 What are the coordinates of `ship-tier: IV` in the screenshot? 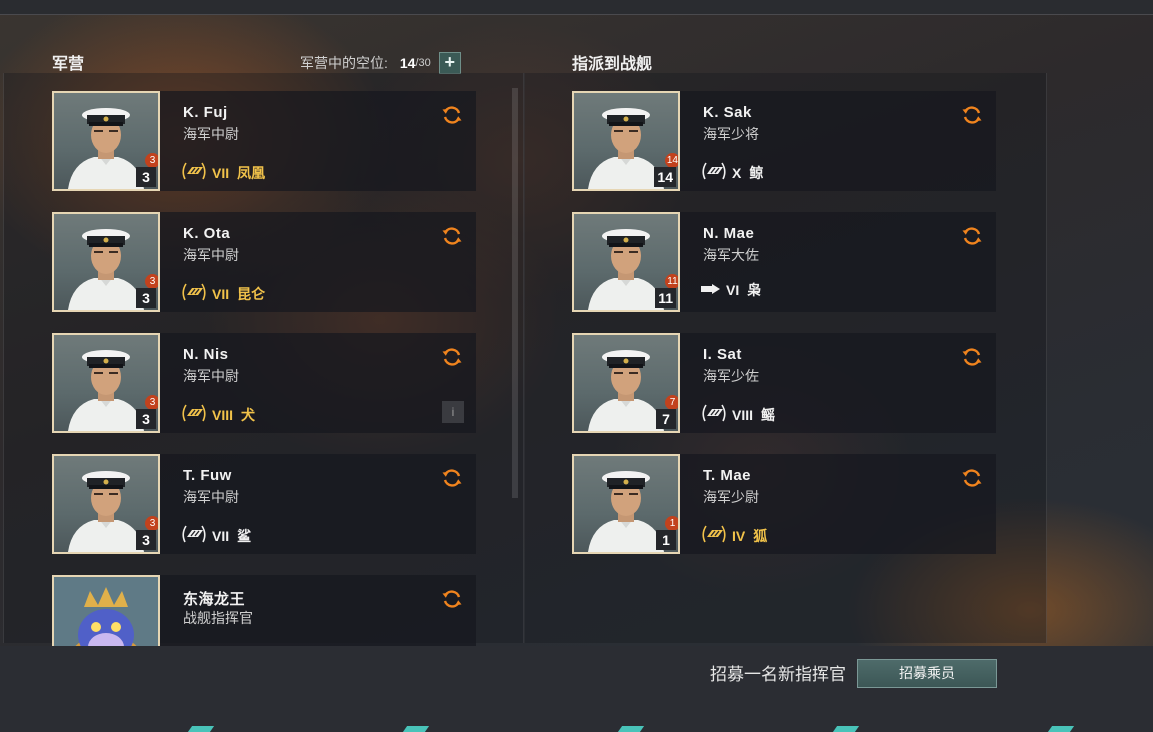 It's located at (739, 535).